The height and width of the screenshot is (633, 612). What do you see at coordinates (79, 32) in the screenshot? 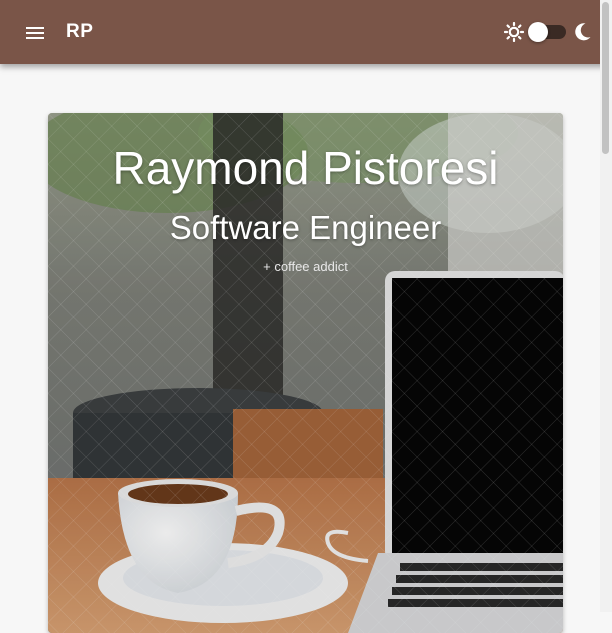
I see `brand-logo-text: RP` at bounding box center [79, 32].